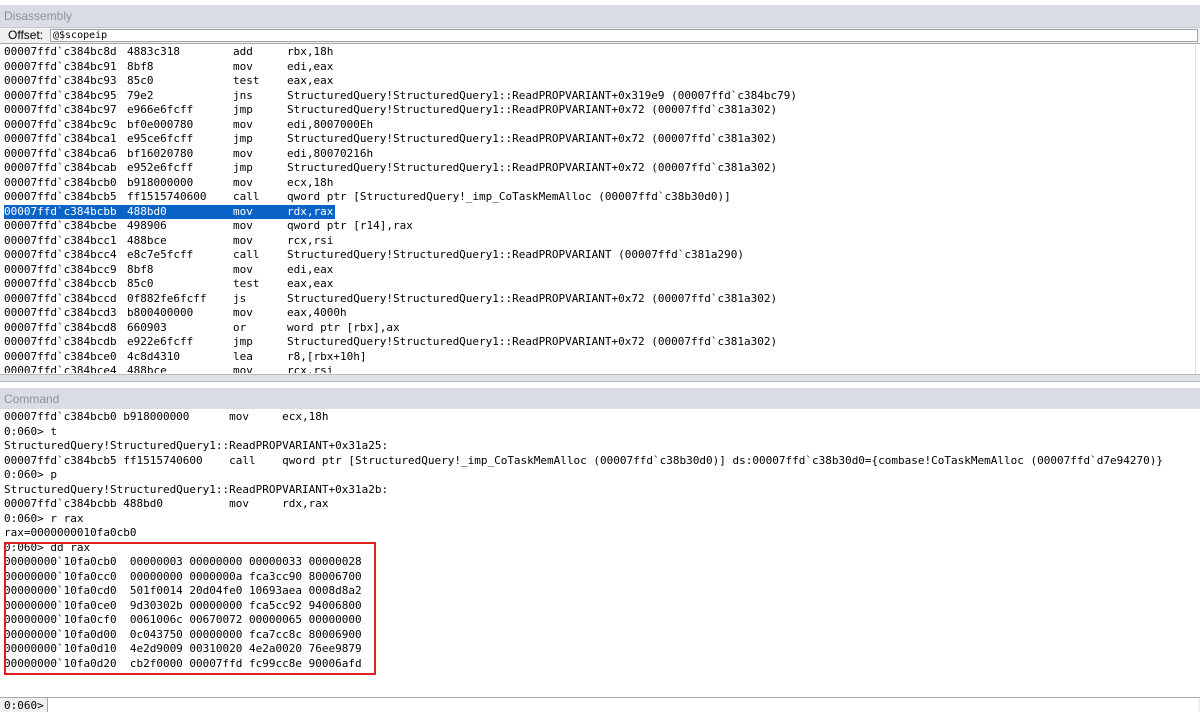 The height and width of the screenshot is (712, 1200). Describe the element at coordinates (147, 211) in the screenshot. I see `instruction-bytes: 488bd0` at that location.